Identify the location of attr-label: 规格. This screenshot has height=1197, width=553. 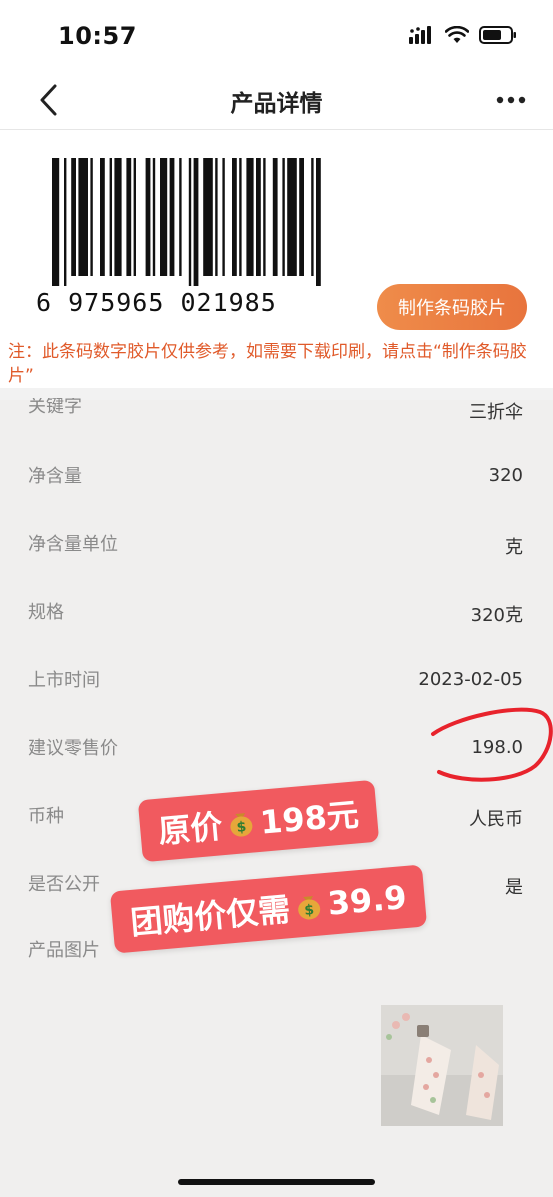
(46, 612).